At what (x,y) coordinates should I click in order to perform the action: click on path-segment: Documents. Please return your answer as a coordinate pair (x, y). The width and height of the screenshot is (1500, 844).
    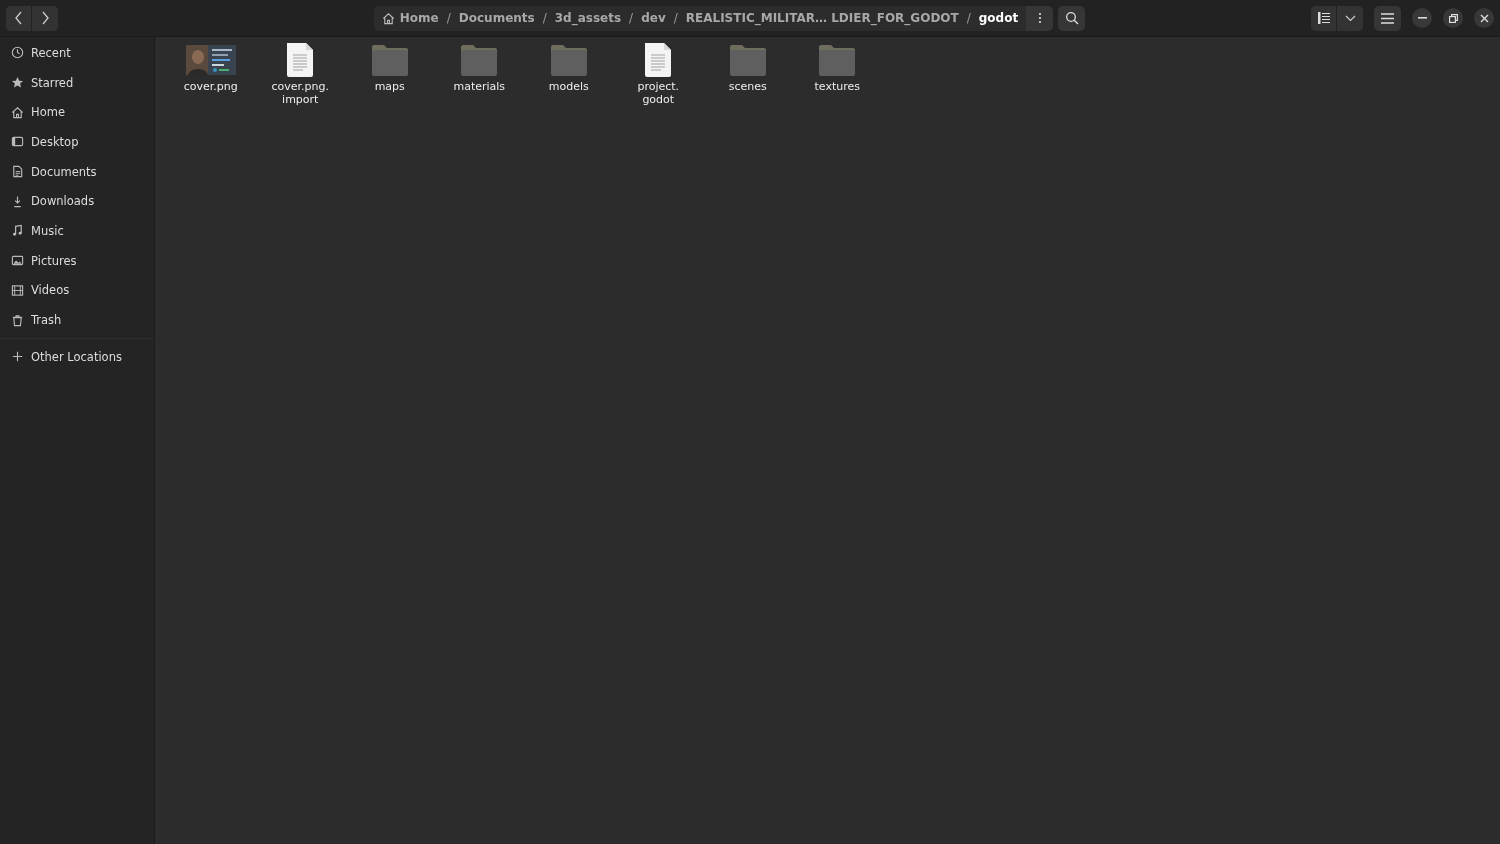
    Looking at the image, I should click on (496, 18).